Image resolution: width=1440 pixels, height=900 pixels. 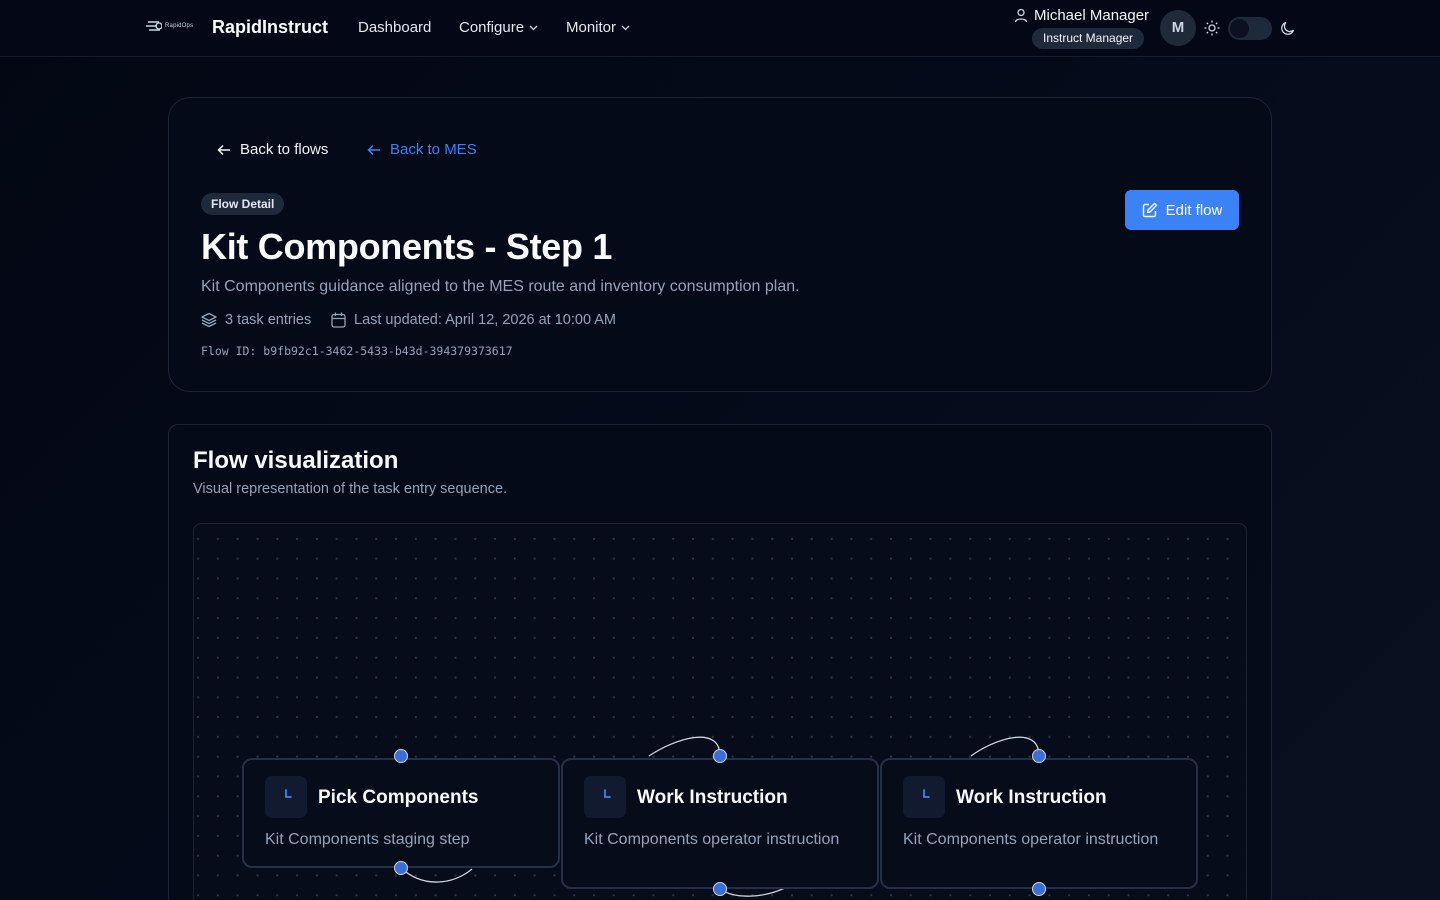 I want to click on brand-name: RapidInstruct, so click(x=270, y=27).